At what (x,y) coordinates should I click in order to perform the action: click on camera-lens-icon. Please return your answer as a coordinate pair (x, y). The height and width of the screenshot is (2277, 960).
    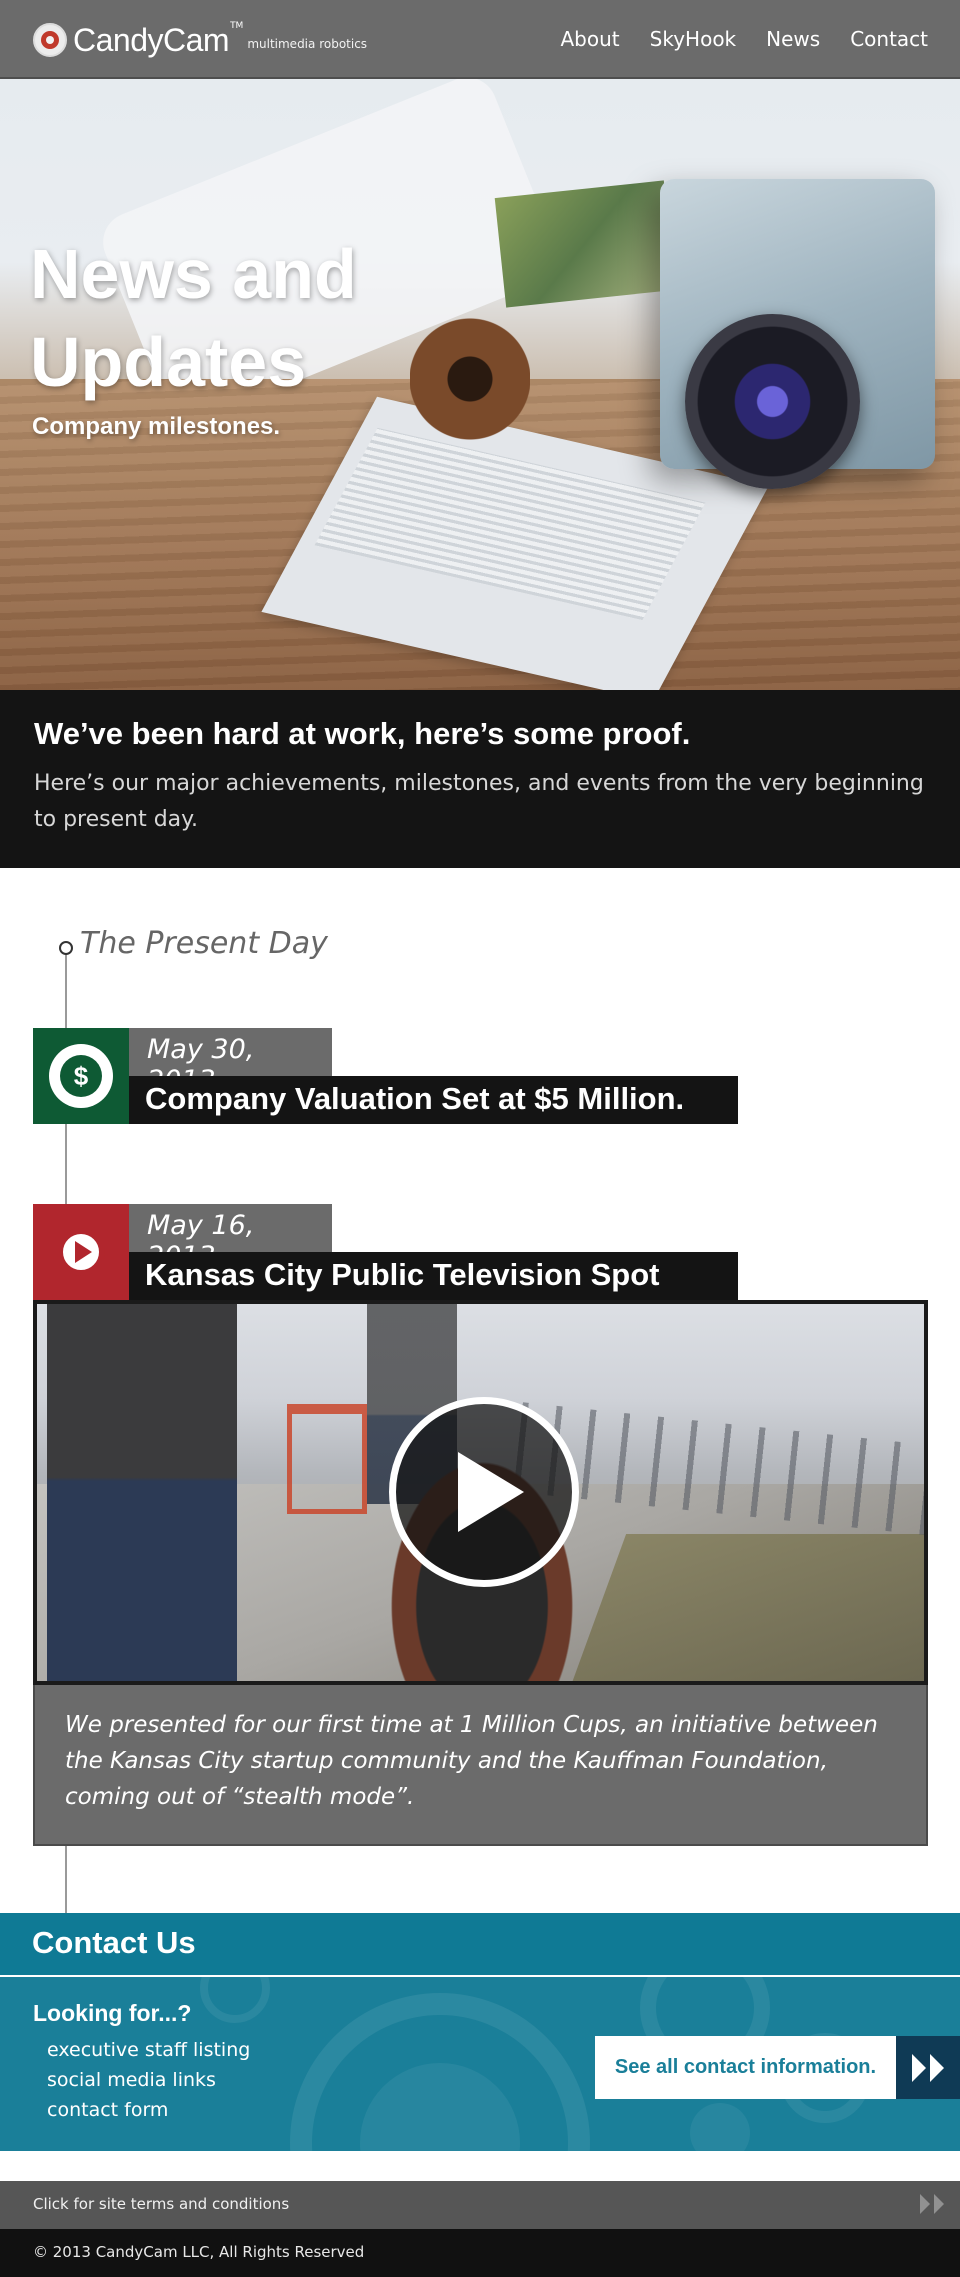
    Looking at the image, I should click on (50, 40).